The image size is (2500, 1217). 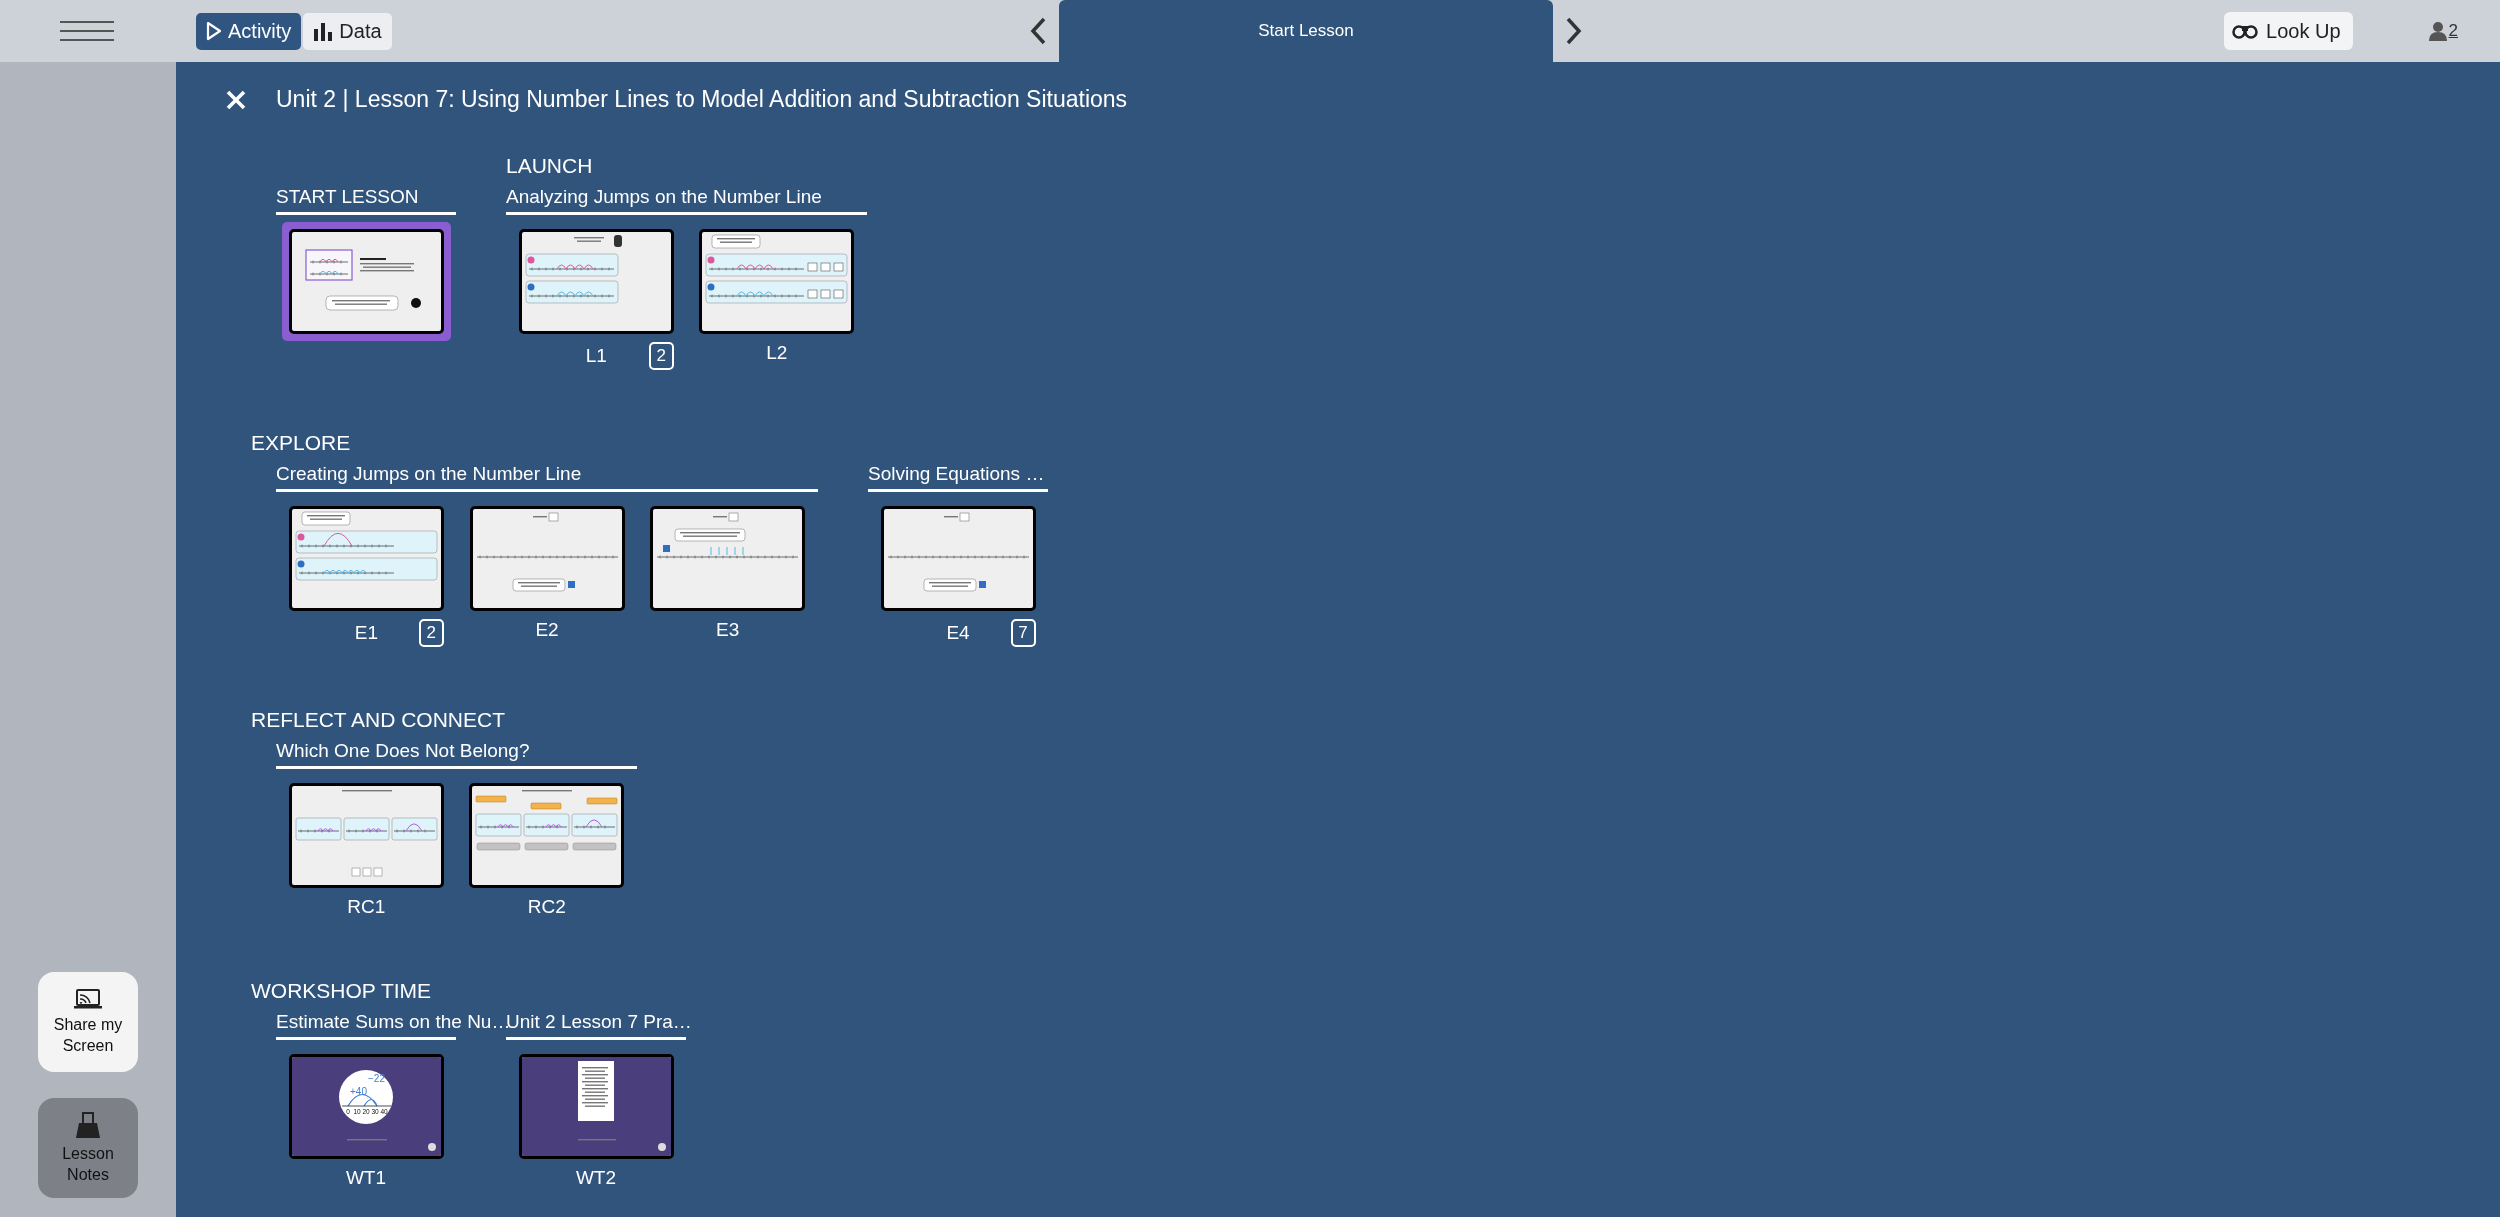 What do you see at coordinates (958, 633) in the screenshot?
I see `slide-label: E4` at bounding box center [958, 633].